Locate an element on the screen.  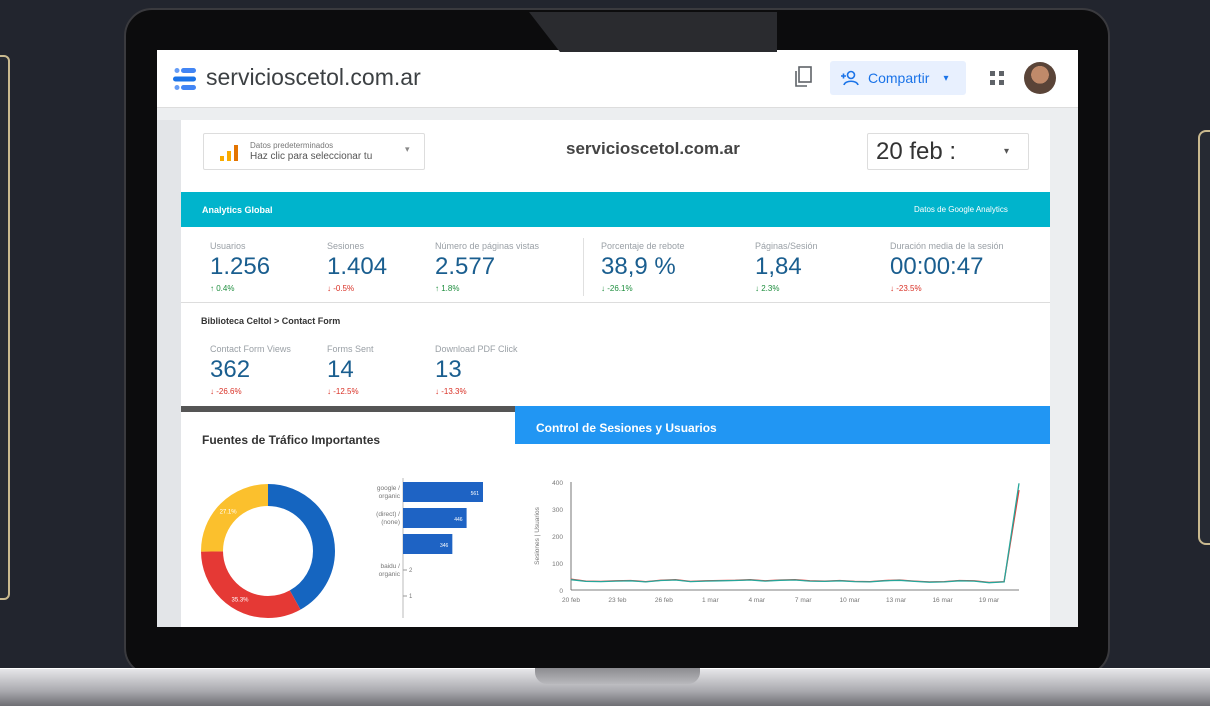
y-tick-label: 200 is located at coordinates (557, 537).